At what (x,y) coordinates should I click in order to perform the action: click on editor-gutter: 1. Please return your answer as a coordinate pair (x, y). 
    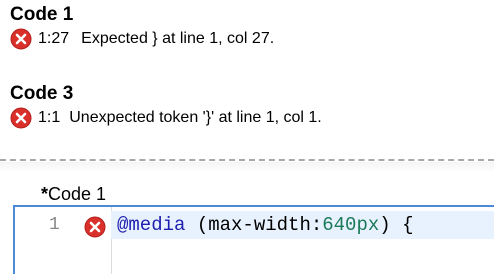
    Looking at the image, I should click on (63, 240).